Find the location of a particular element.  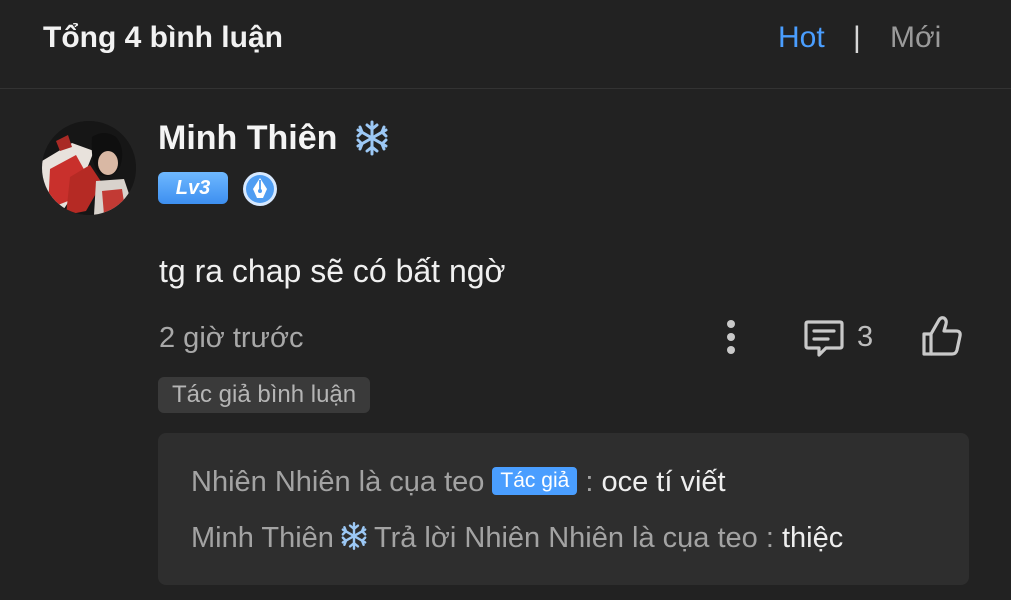

reply-author: Nhiên Nhiên là cụa teo is located at coordinates (337, 482).